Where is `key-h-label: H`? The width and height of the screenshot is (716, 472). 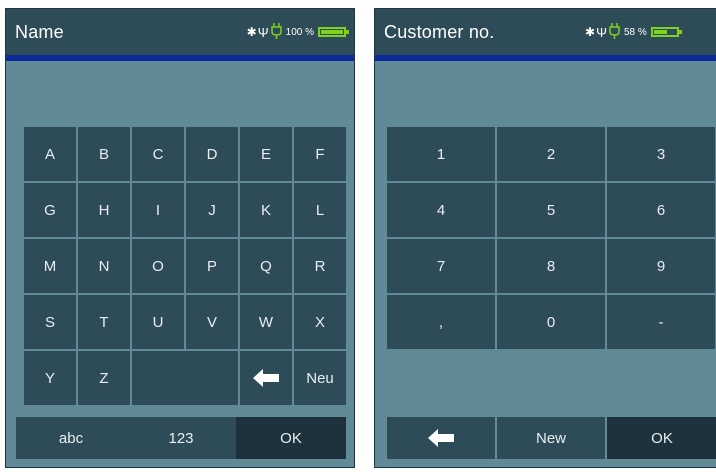 key-h-label: H is located at coordinates (104, 210).